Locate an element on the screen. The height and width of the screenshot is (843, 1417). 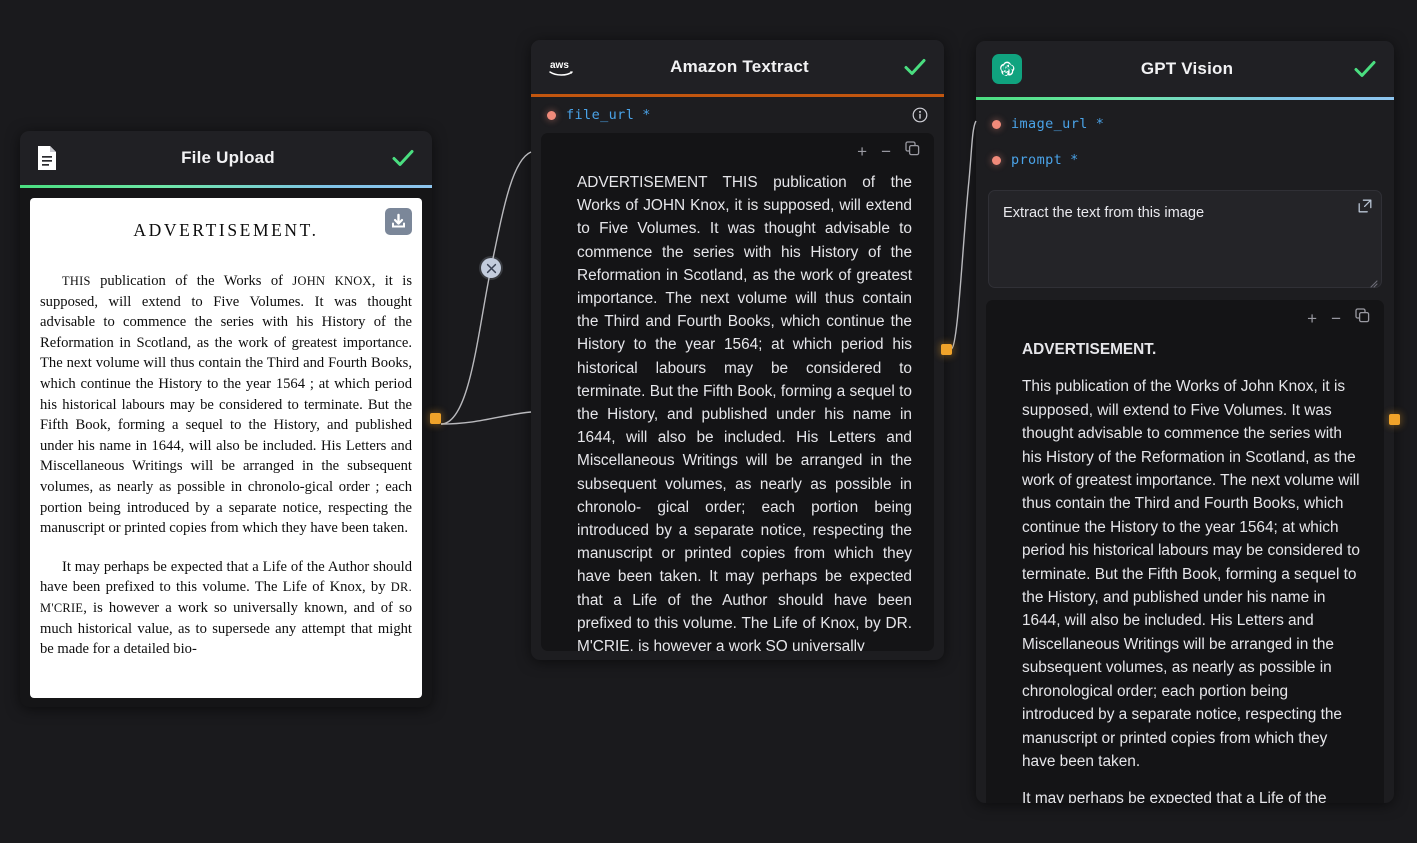
gpt-vision-title: GPT Vision is located at coordinates (1187, 68).